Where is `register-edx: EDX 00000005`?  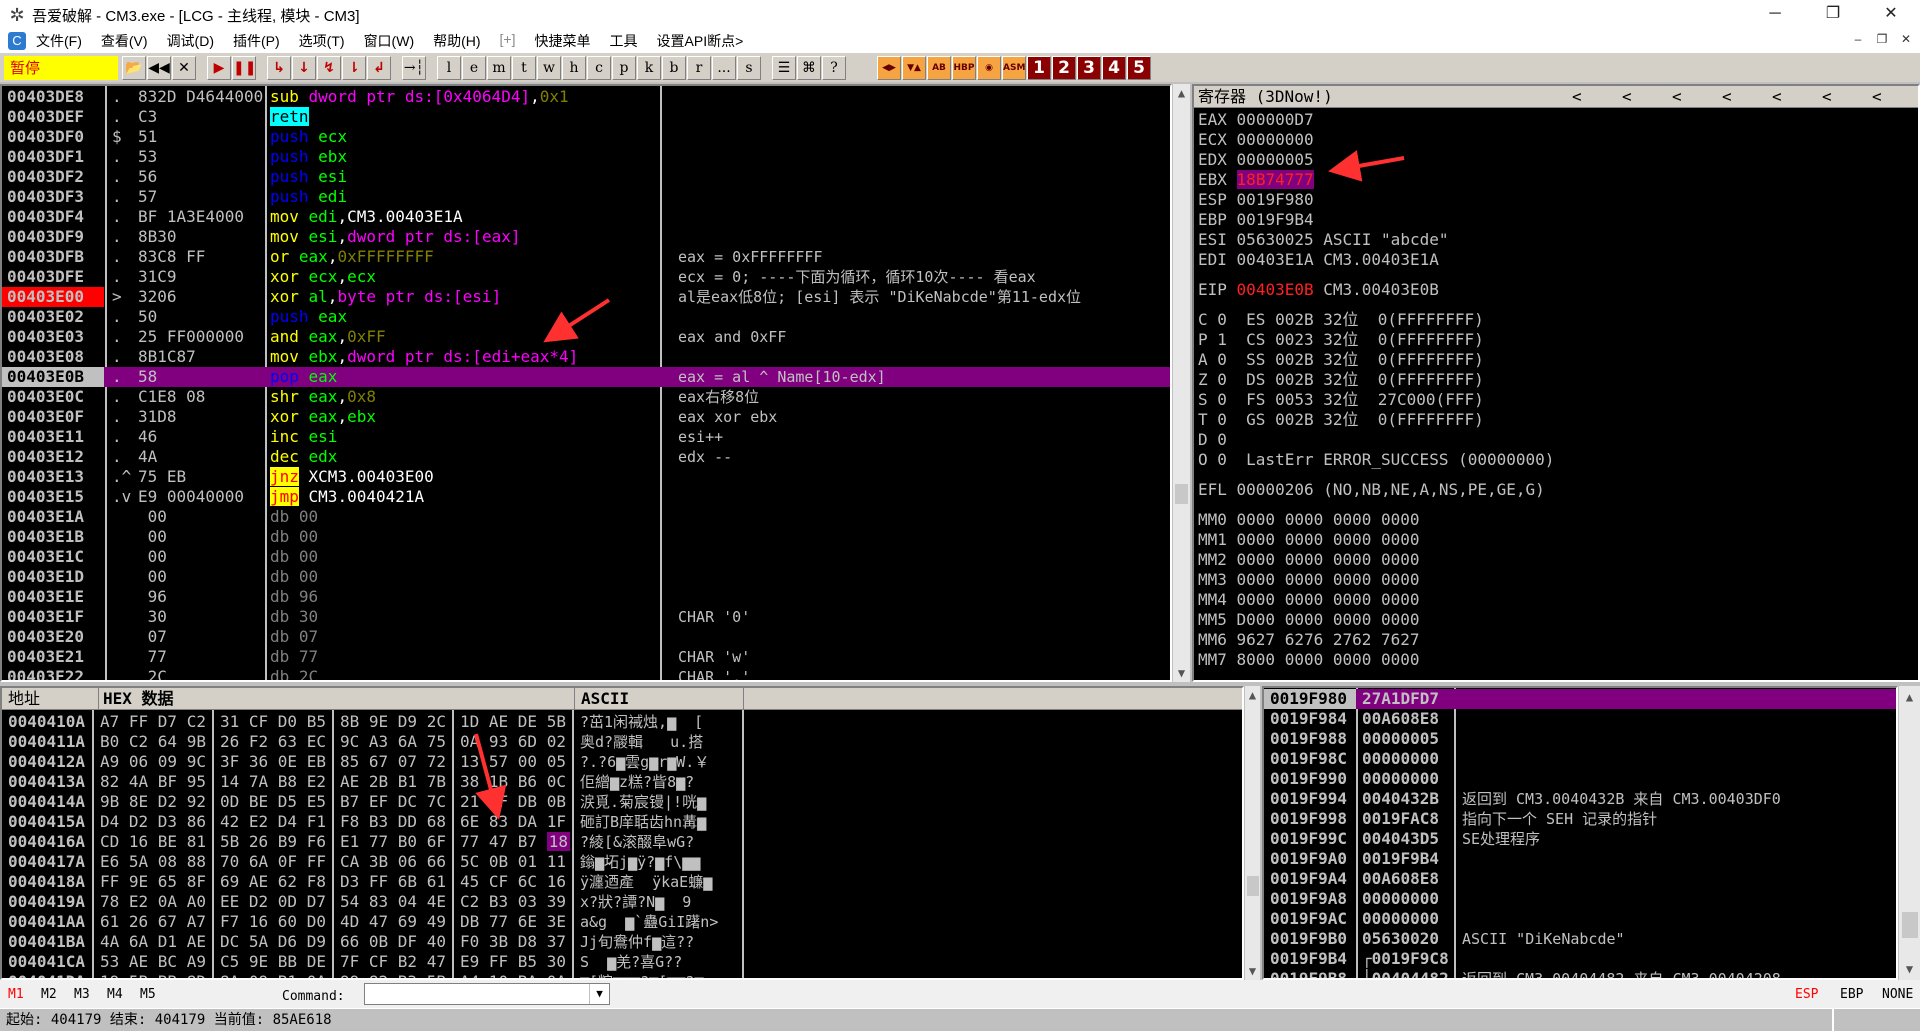 register-edx: EDX 00000005 is located at coordinates (1556, 160).